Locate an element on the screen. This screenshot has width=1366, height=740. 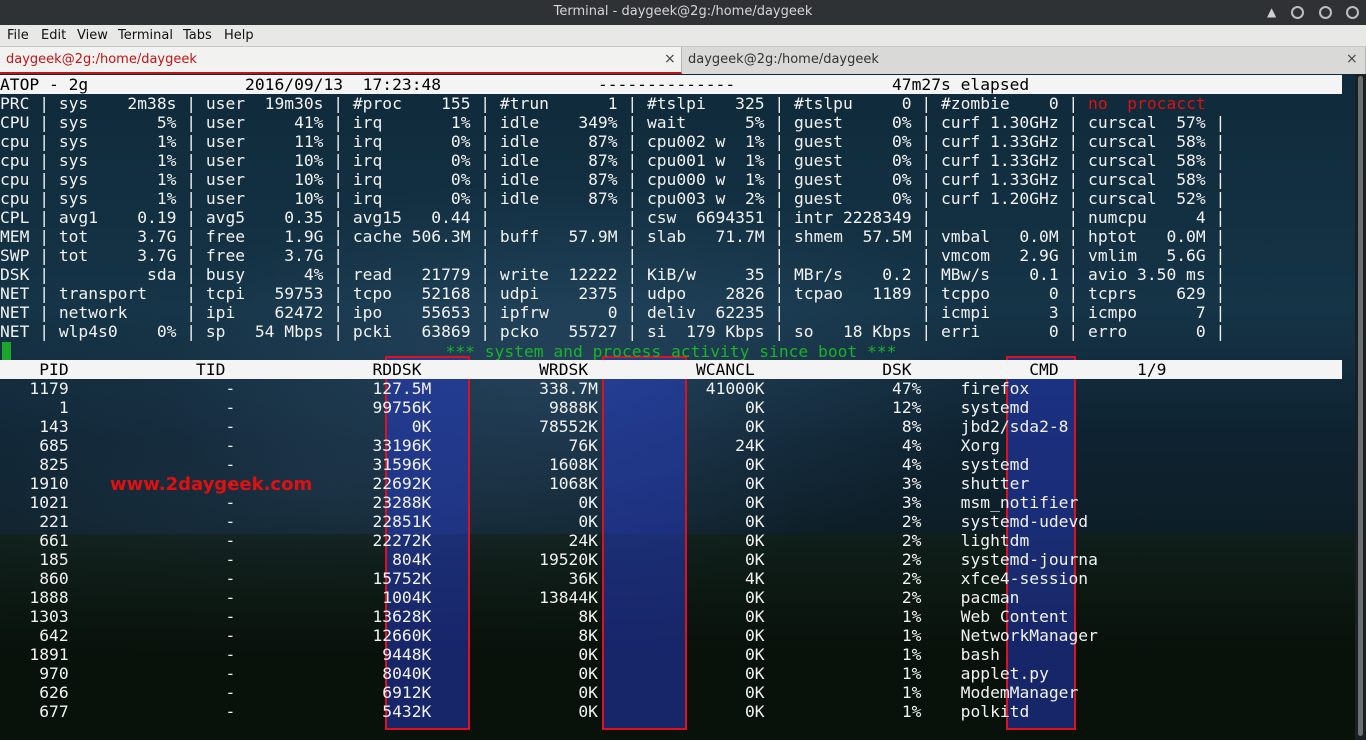
cell-cmd: jbd2/sda2-8 is located at coordinates (1014, 426).